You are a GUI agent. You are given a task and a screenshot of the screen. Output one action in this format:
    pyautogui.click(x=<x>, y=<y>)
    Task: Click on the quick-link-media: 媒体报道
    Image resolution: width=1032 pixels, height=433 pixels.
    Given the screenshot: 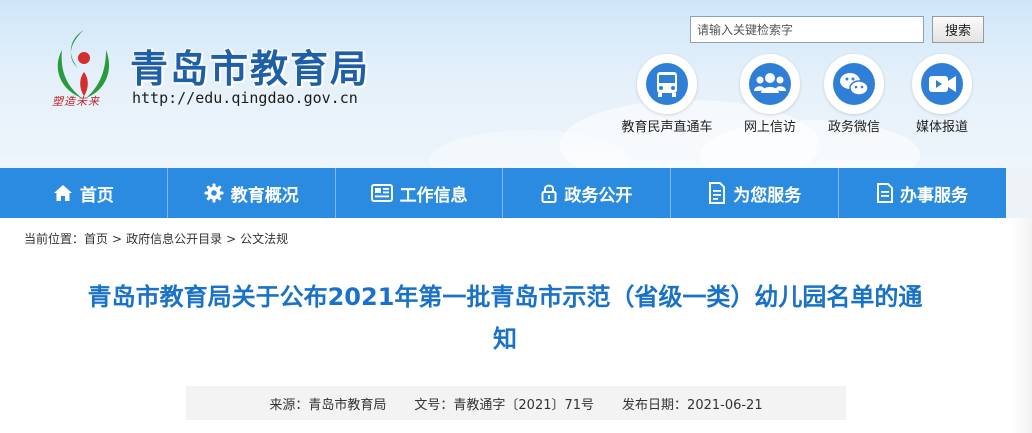 What is the action you would take?
    pyautogui.click(x=942, y=94)
    